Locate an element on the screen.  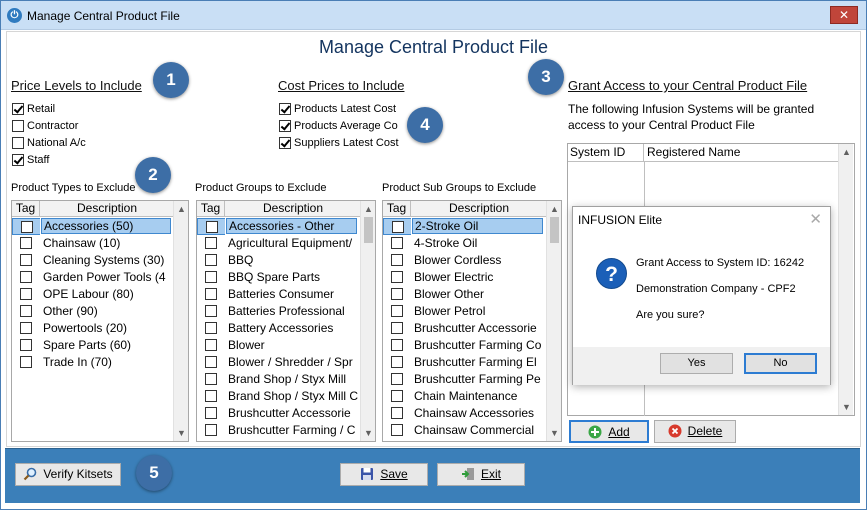
table-row: Brushcutter Farming / C is located at coordinates (278, 430).